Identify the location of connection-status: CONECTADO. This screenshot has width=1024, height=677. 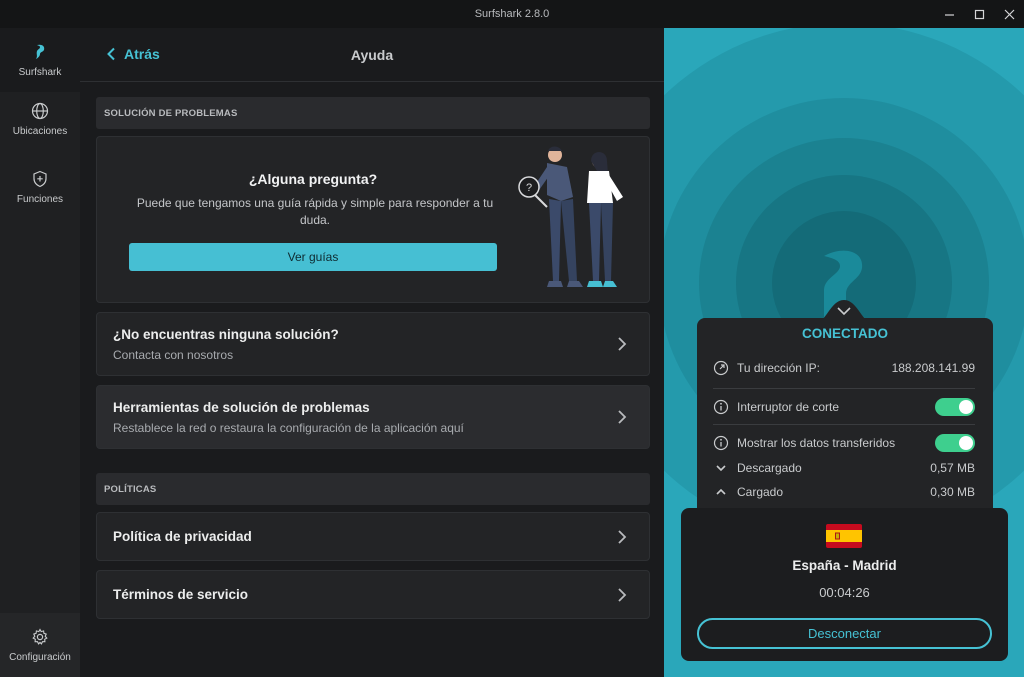
(845, 333).